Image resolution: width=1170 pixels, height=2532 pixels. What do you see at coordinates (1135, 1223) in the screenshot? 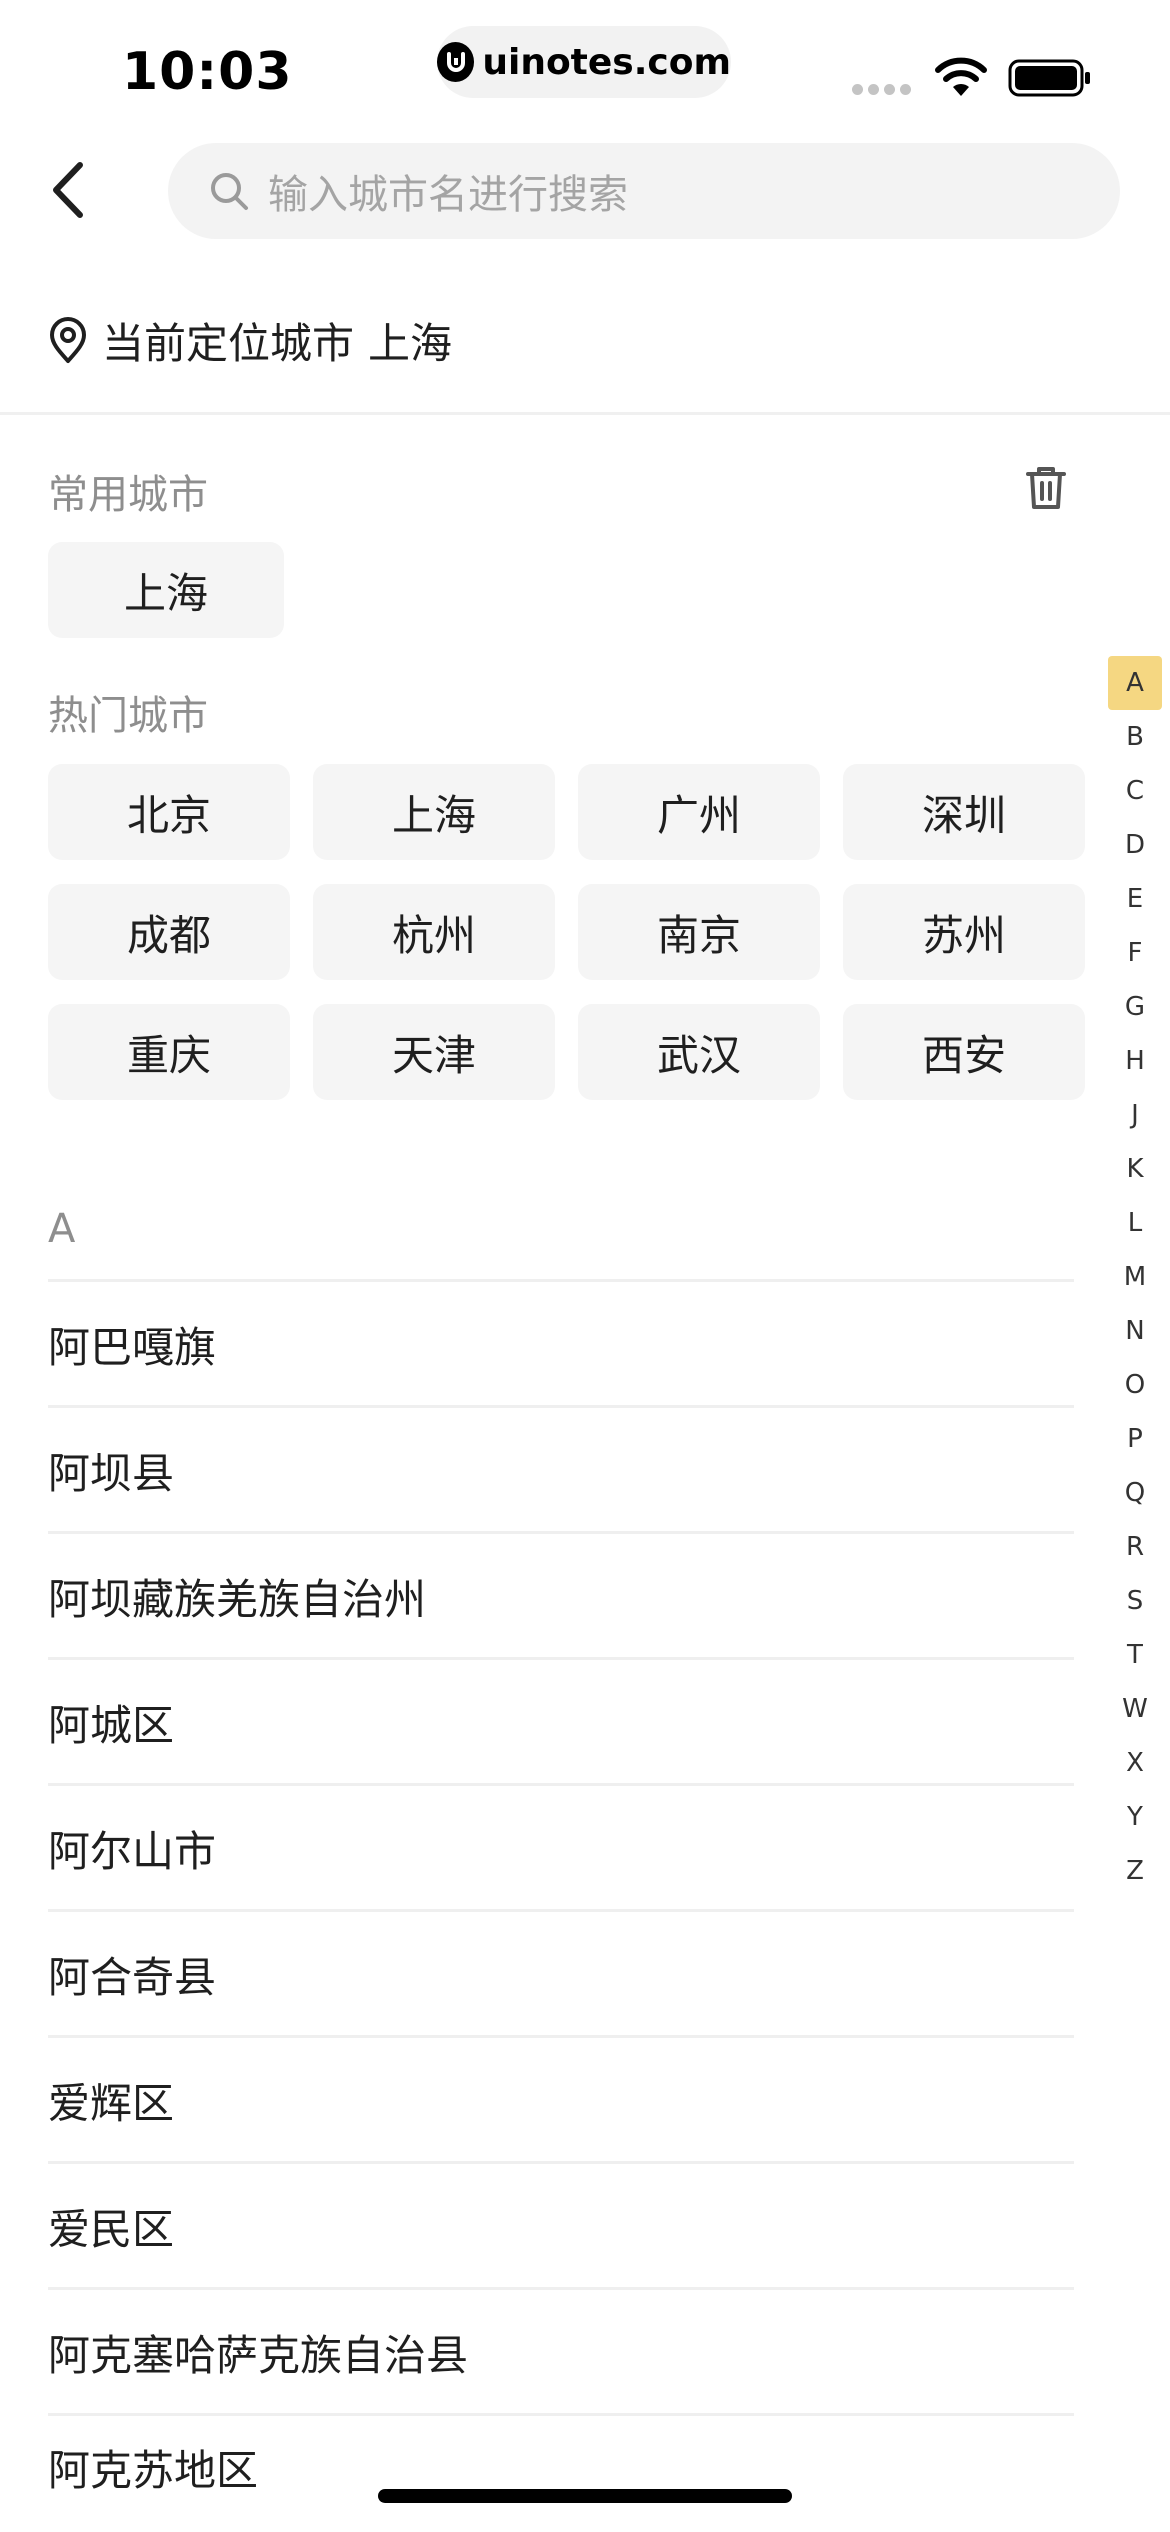
I see `alpha-index-letter: L` at bounding box center [1135, 1223].